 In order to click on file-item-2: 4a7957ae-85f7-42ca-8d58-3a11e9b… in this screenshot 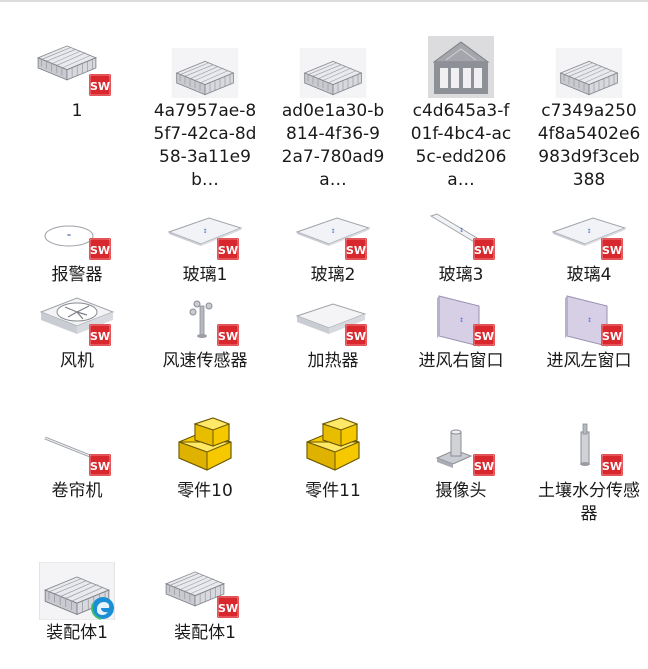, I will do `click(205, 113)`.